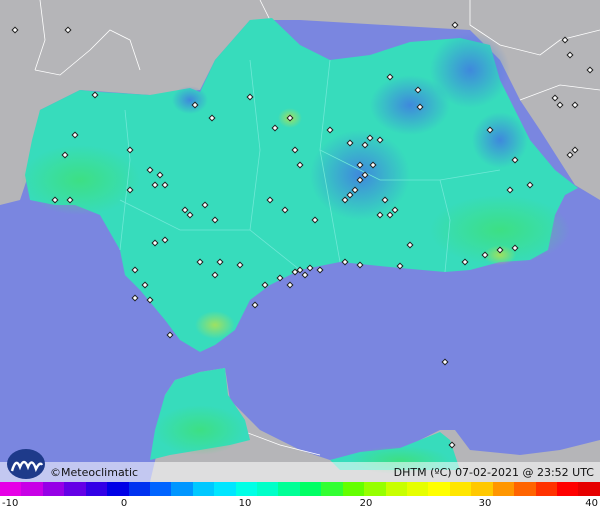  What do you see at coordinates (124, 503) in the screenshot?
I see `scale-tick: 0` at bounding box center [124, 503].